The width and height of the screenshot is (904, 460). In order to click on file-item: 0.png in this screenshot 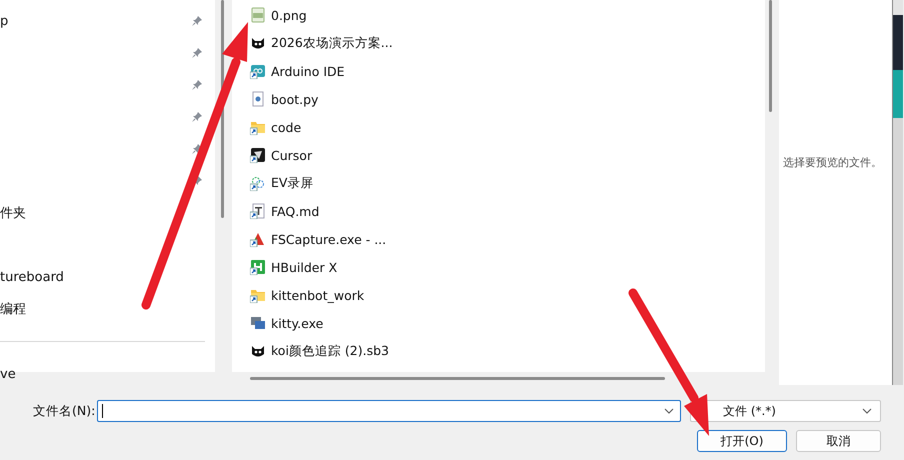, I will do `click(278, 15)`.